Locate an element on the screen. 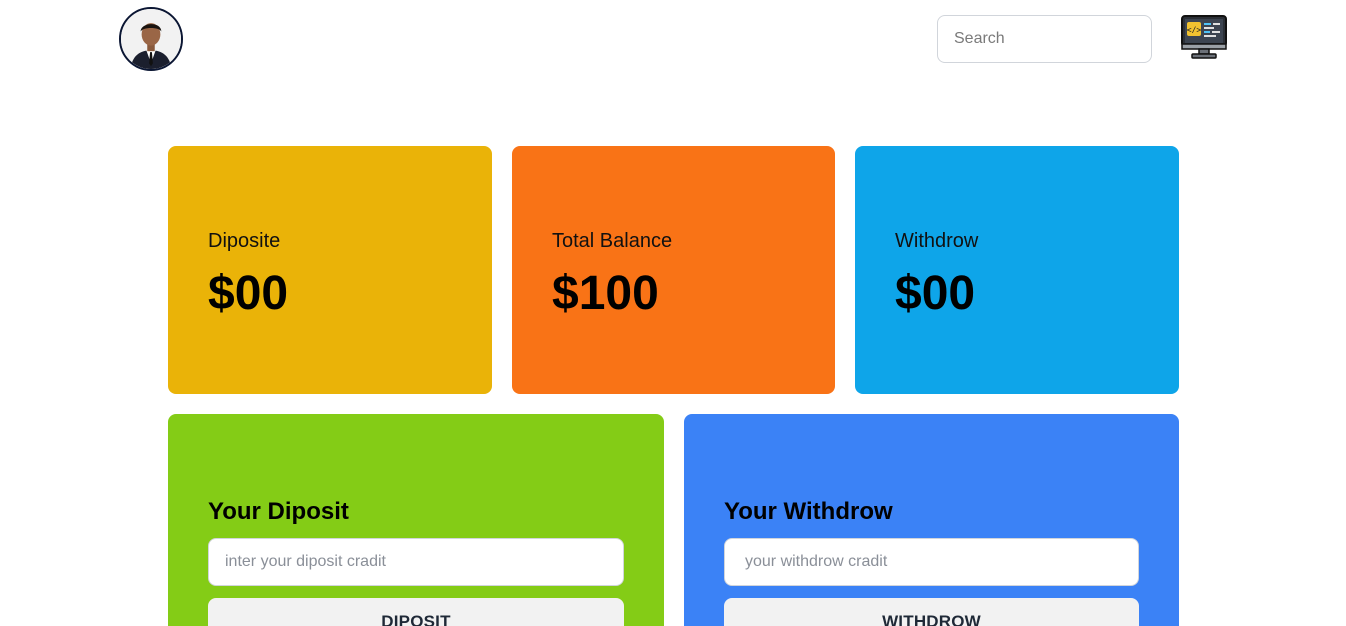  withdraw-panel-title: Your Withdrow is located at coordinates (808, 511).